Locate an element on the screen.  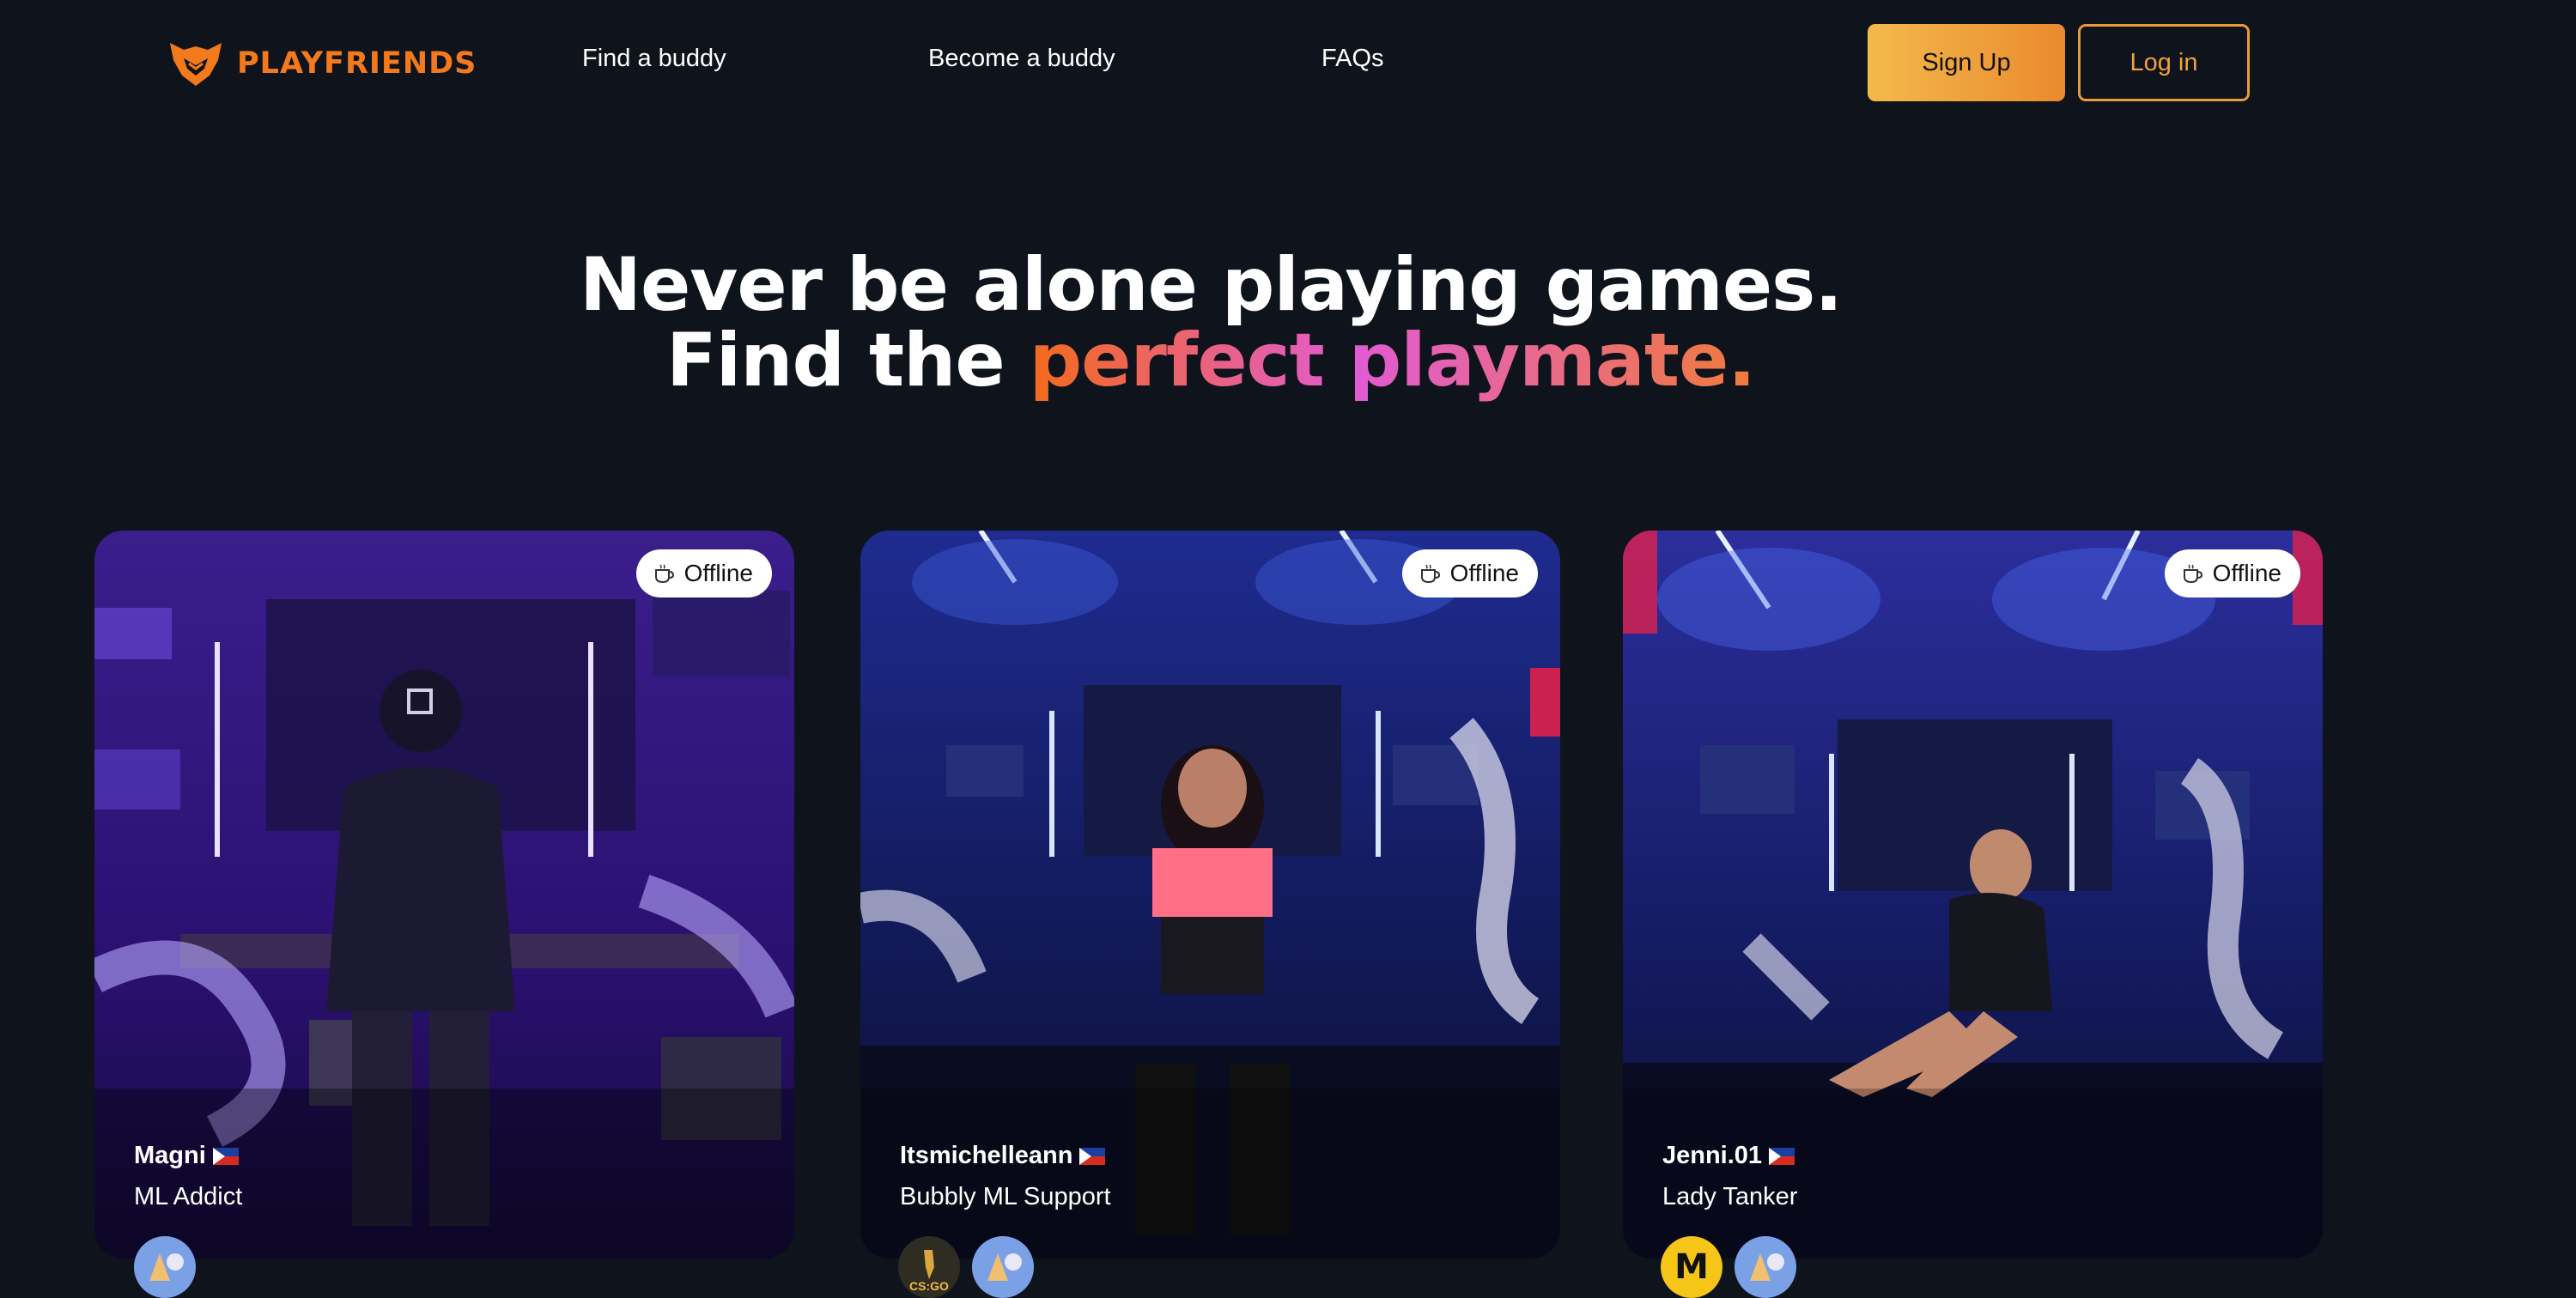
buddy-name-text: Magni is located at coordinates (170, 1155).